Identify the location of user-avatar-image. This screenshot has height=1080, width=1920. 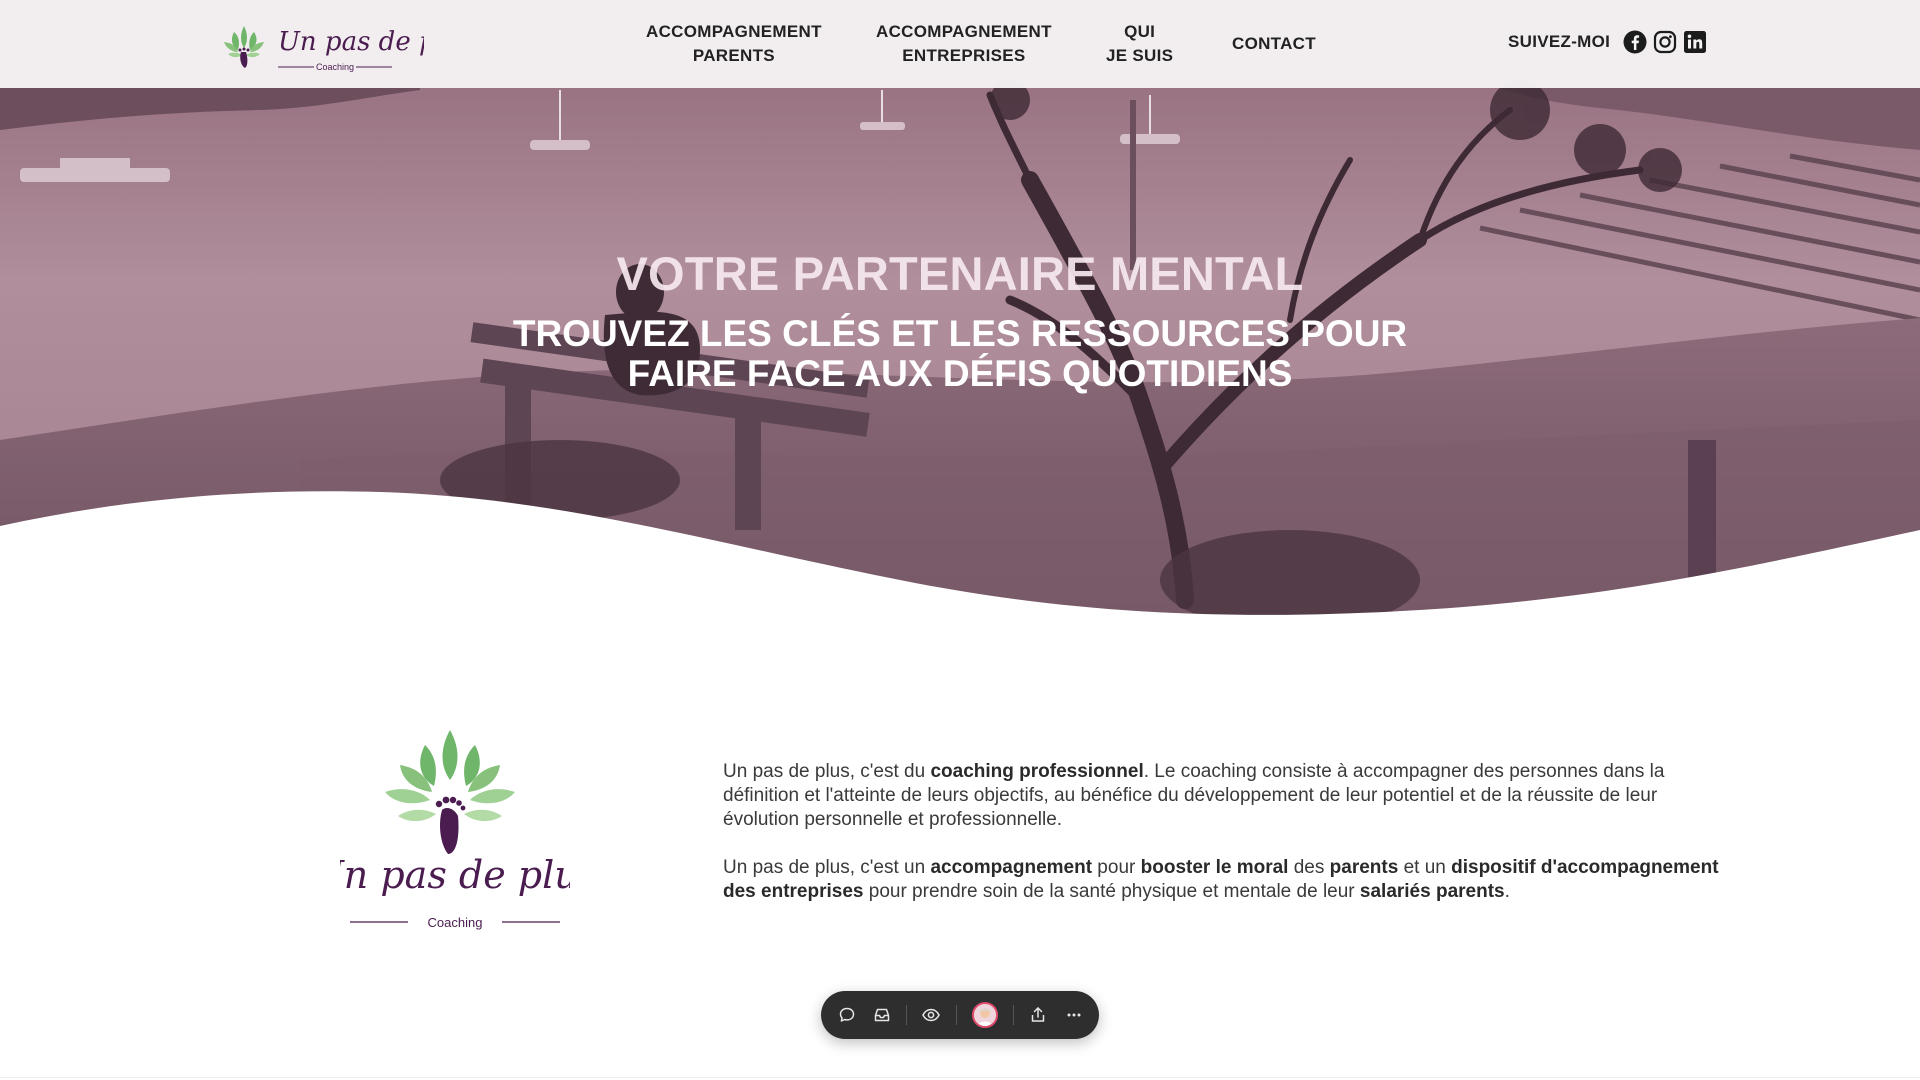
(985, 1015).